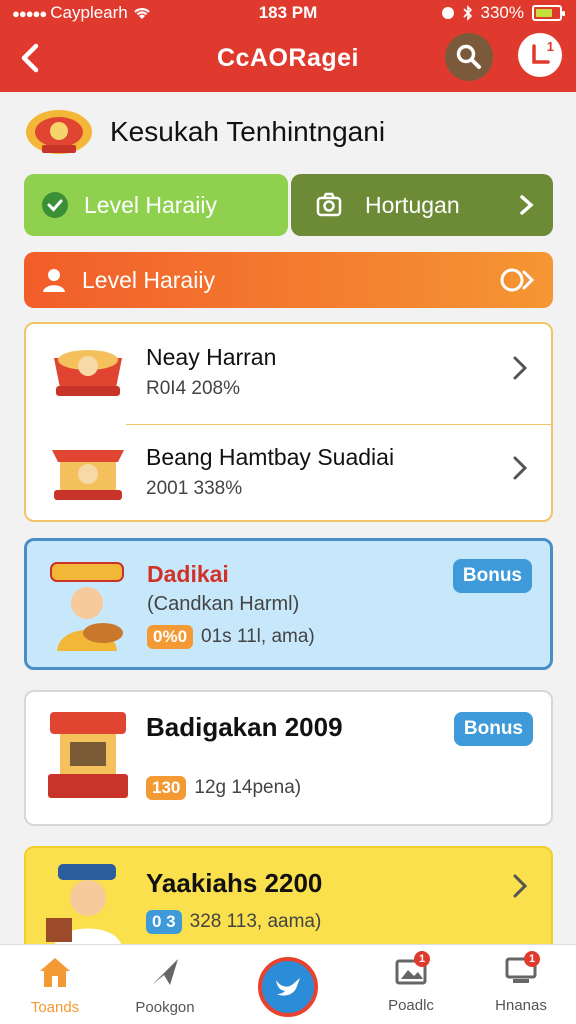  What do you see at coordinates (521, 1005) in the screenshot?
I see `nav-label: Hnanas` at bounding box center [521, 1005].